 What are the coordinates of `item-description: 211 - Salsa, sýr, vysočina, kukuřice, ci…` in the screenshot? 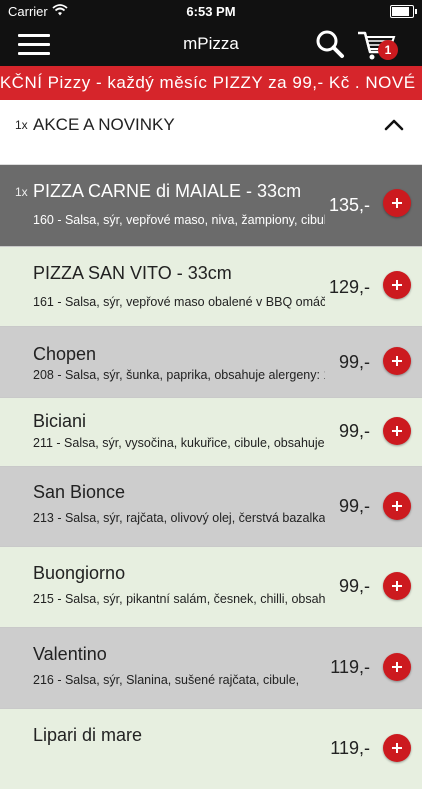 It's located at (179, 443).